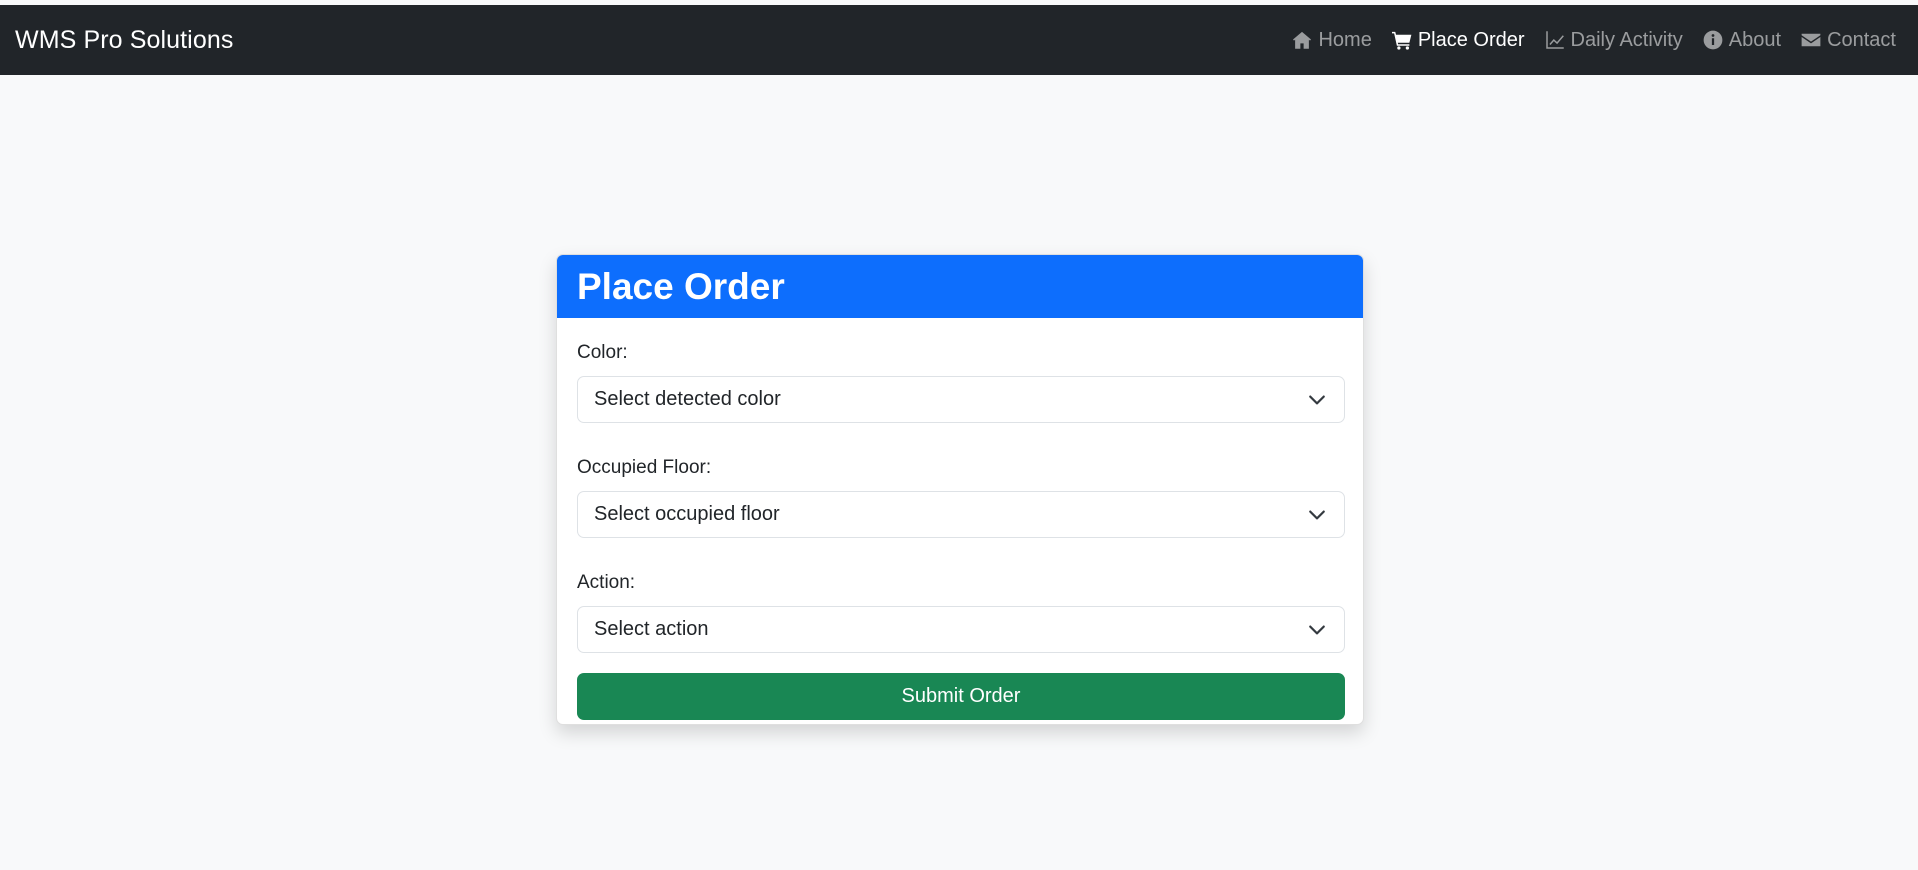  Describe the element at coordinates (1713, 40) in the screenshot. I see `info-icon` at that location.